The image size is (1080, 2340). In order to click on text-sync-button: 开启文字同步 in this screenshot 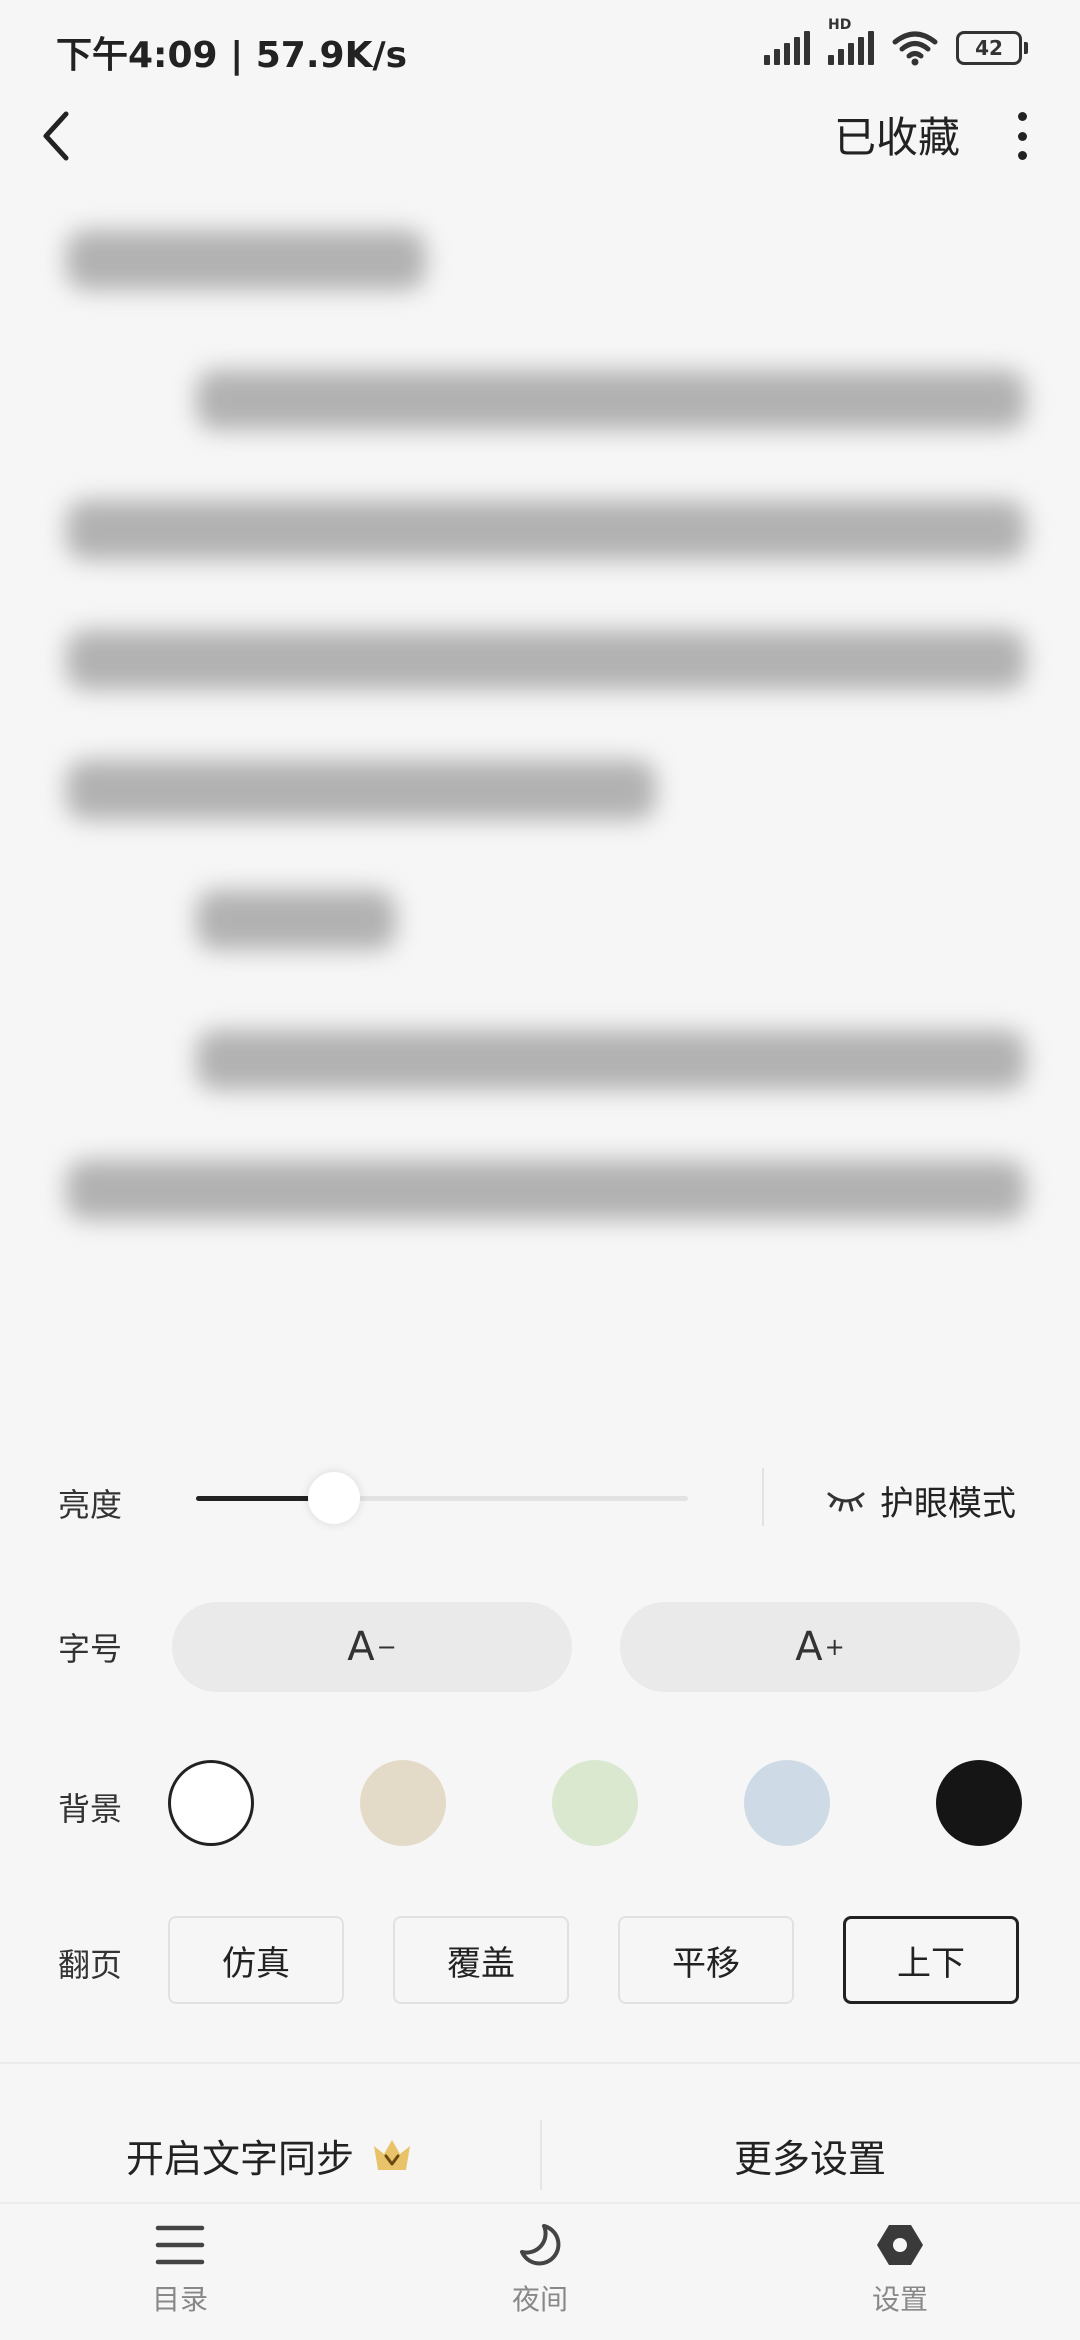, I will do `click(270, 2155)`.